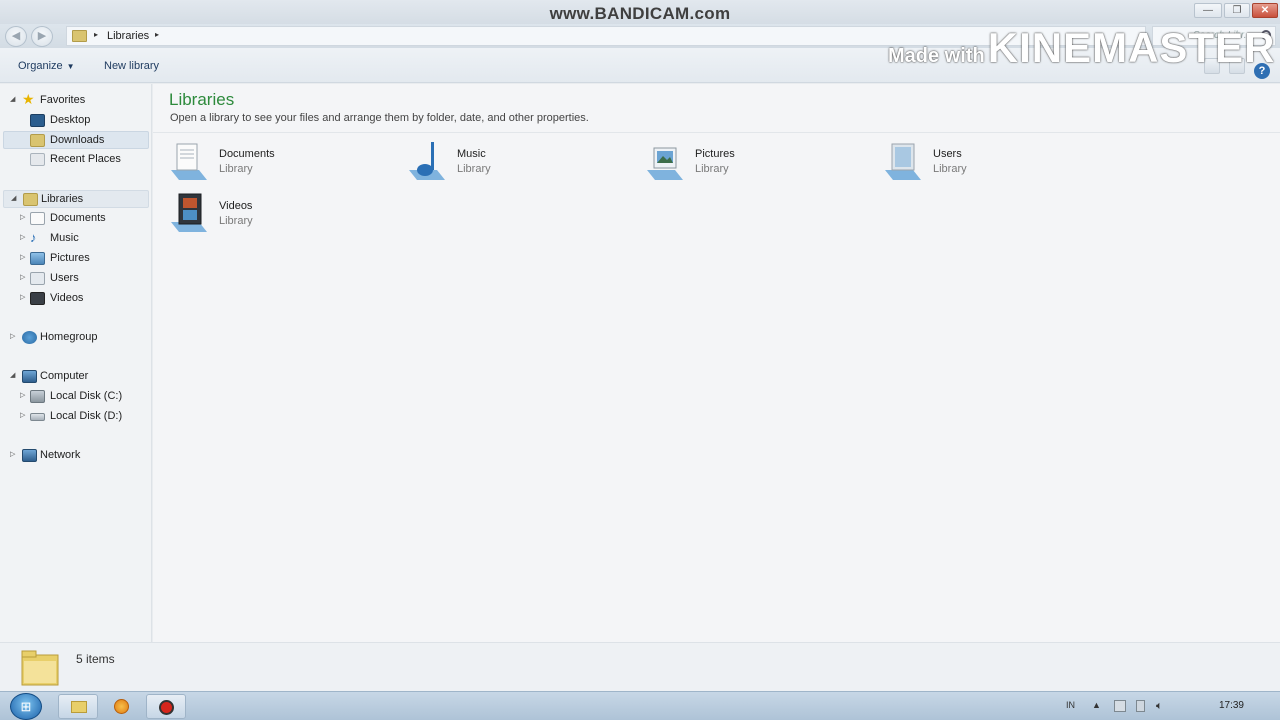  Describe the element at coordinates (46, 66) in the screenshot. I see `organize-button: Organize ▼` at that location.